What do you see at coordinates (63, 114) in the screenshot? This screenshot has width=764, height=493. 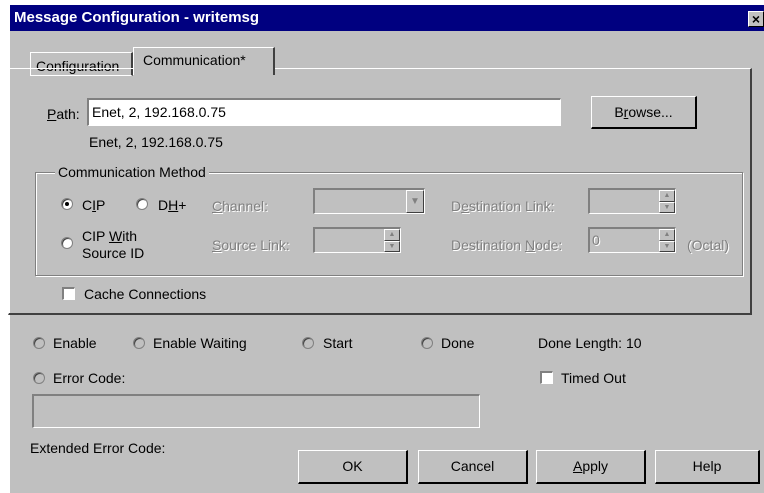 I see `path-label: Path:` at bounding box center [63, 114].